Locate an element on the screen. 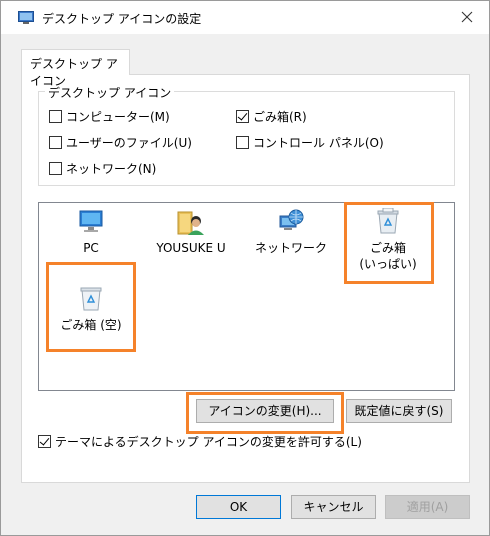 The image size is (490, 536). title-bar: デスクトップ アイコンの設定 is located at coordinates (245, 17).